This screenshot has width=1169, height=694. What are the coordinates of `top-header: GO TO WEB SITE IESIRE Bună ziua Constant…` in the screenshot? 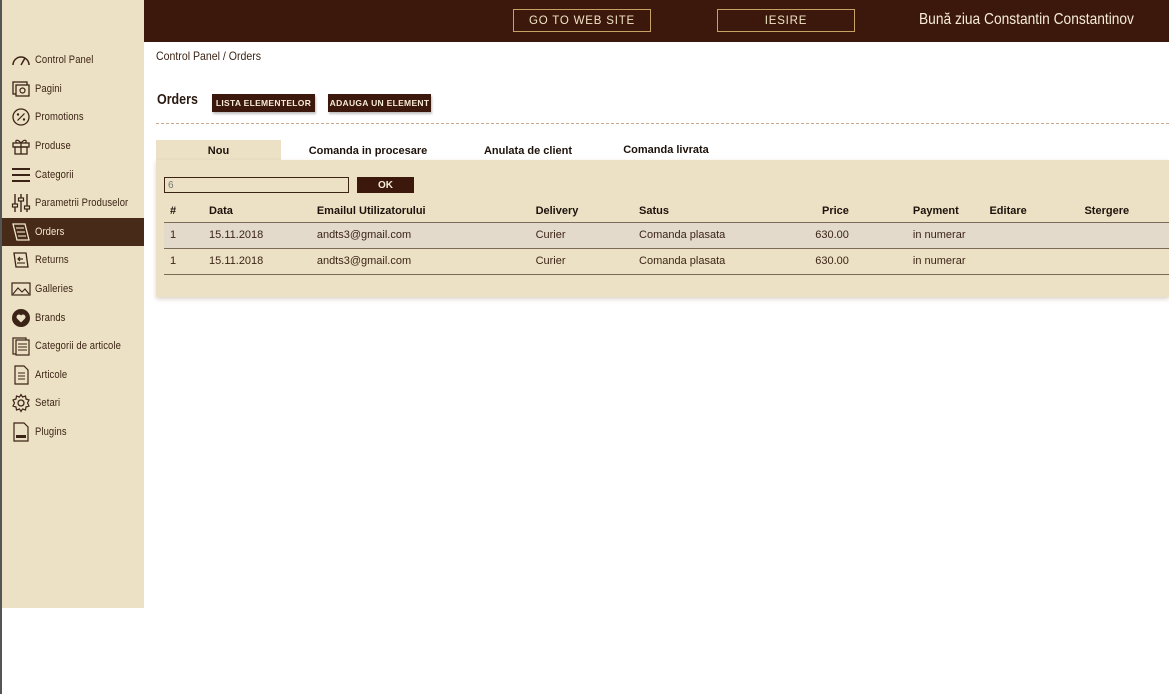 It's located at (656, 21).